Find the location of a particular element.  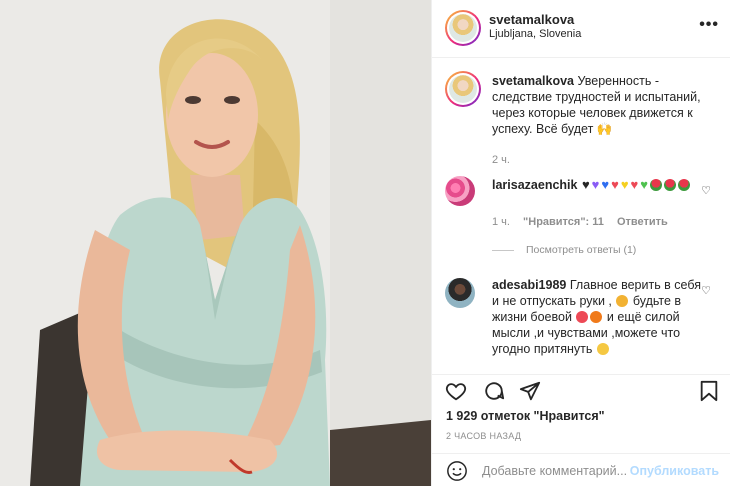

caption-time: 2 ч. is located at coordinates (501, 160).